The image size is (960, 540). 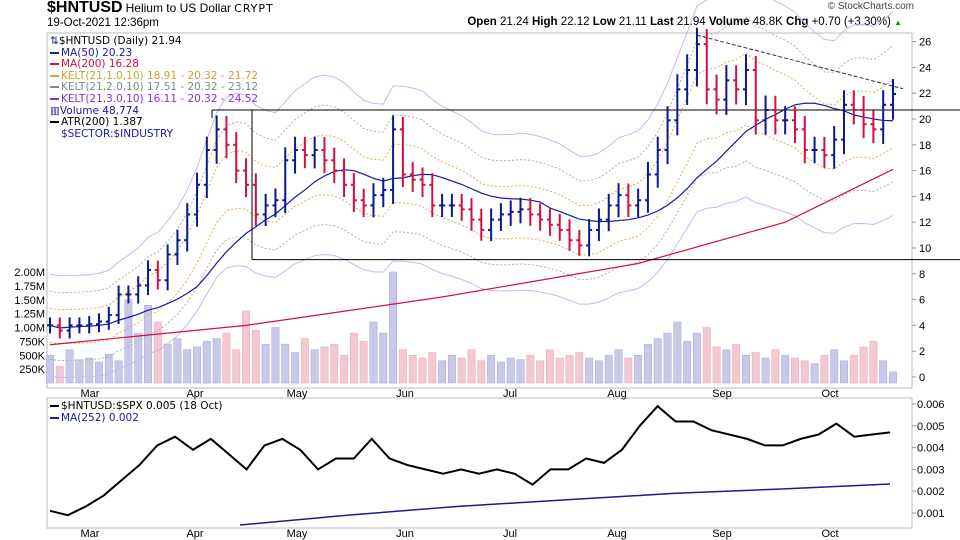 What do you see at coordinates (29, 273) in the screenshot?
I see `volume-tick-label: 2.00M` at bounding box center [29, 273].